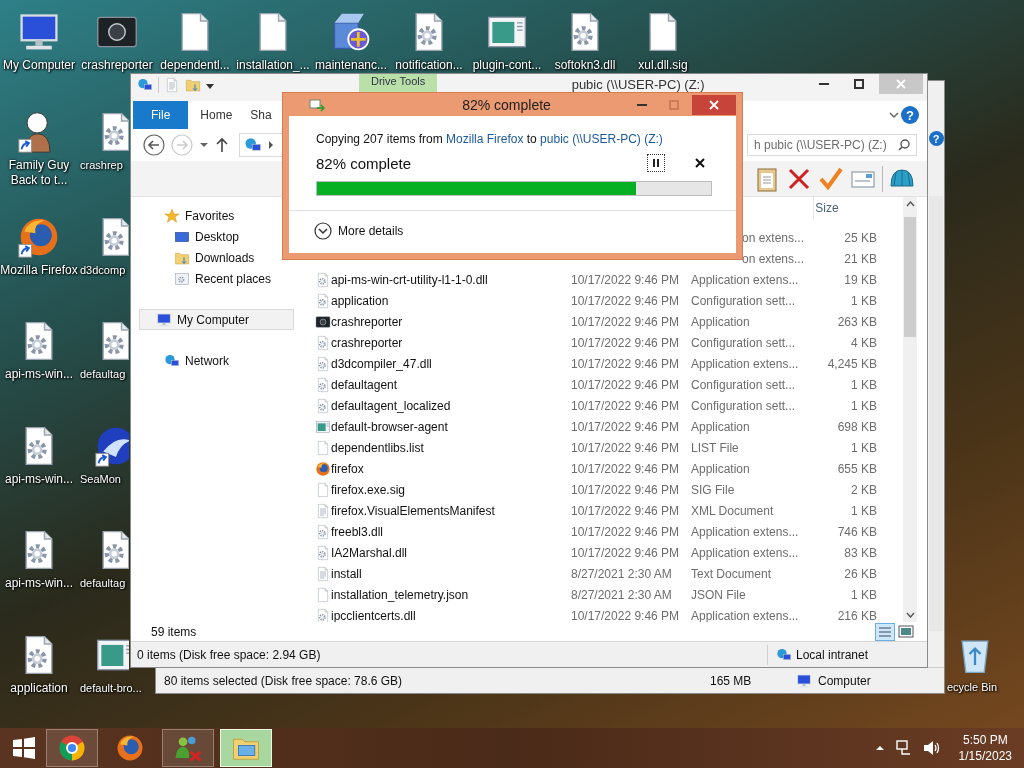 The height and width of the screenshot is (768, 1024). I want to click on copy-icon, so click(317, 104).